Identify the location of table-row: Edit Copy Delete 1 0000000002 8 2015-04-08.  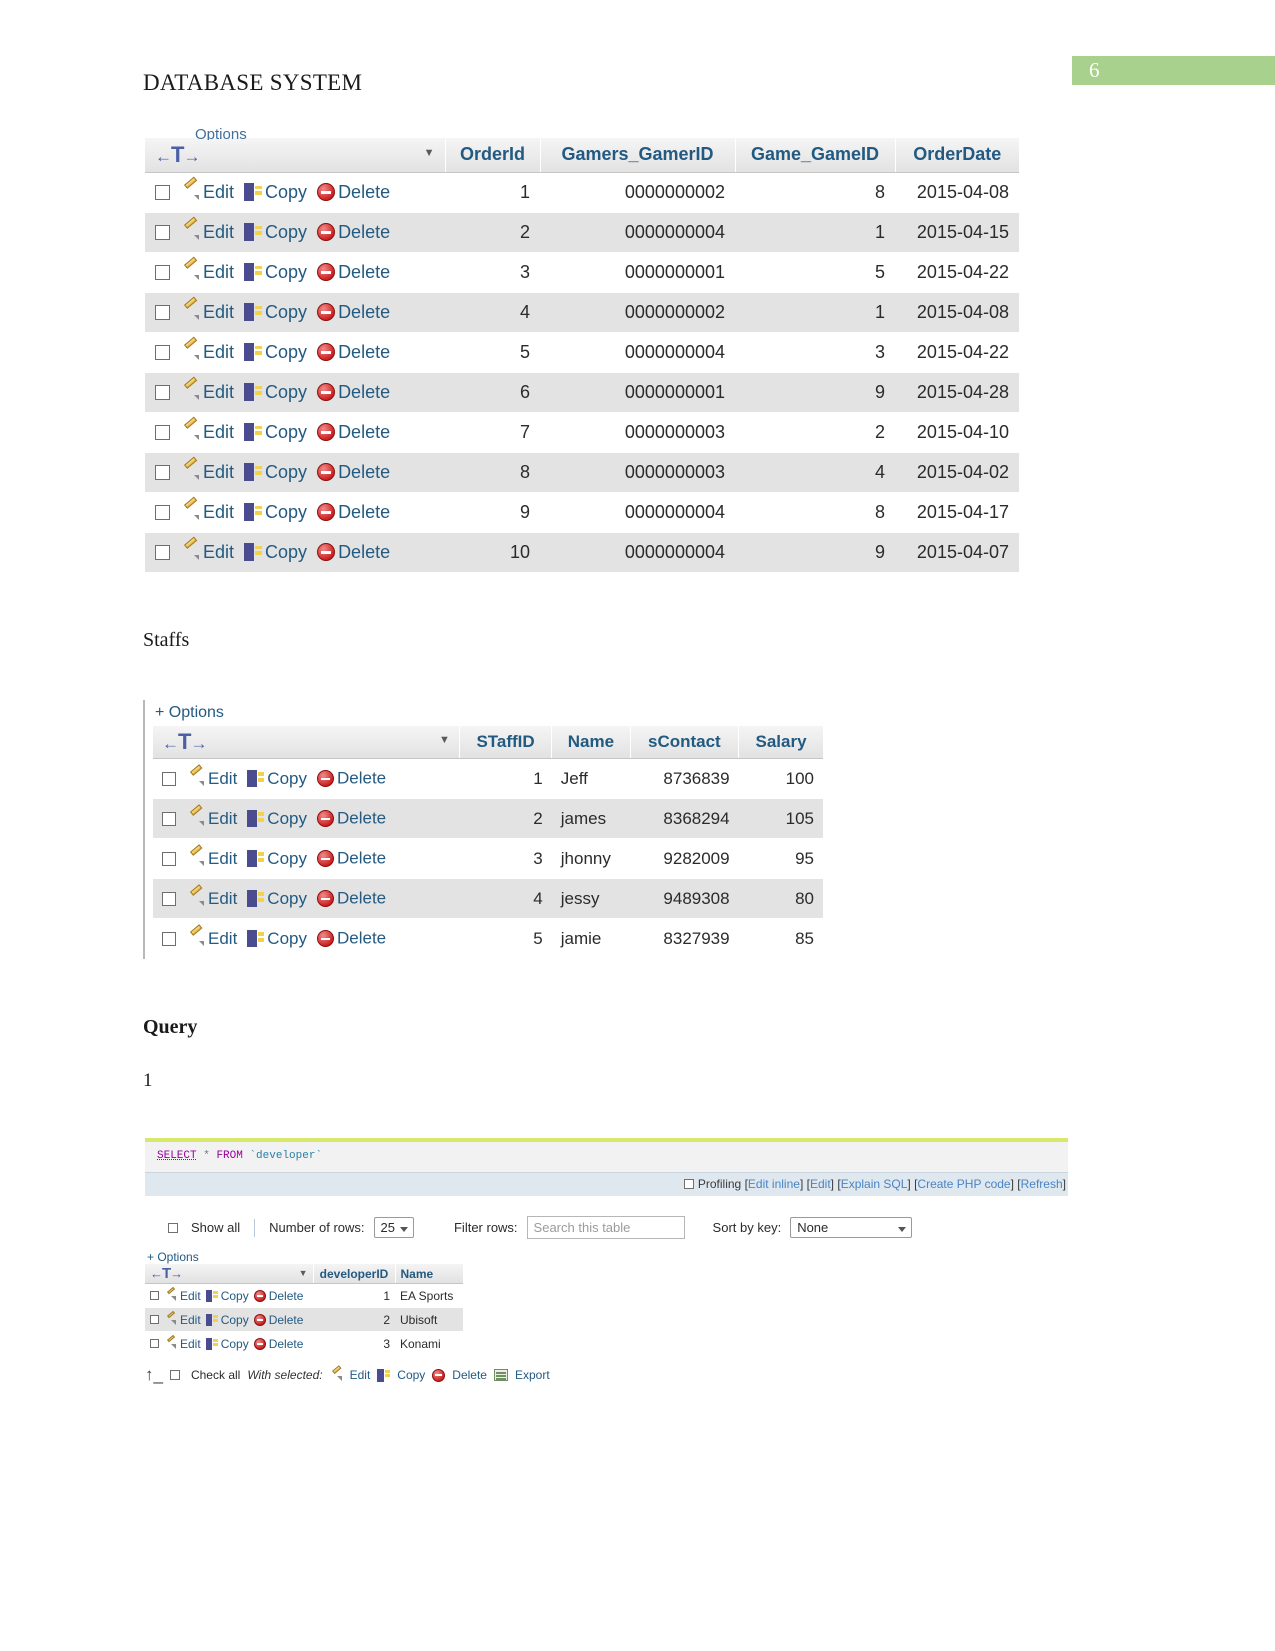
(582, 192).